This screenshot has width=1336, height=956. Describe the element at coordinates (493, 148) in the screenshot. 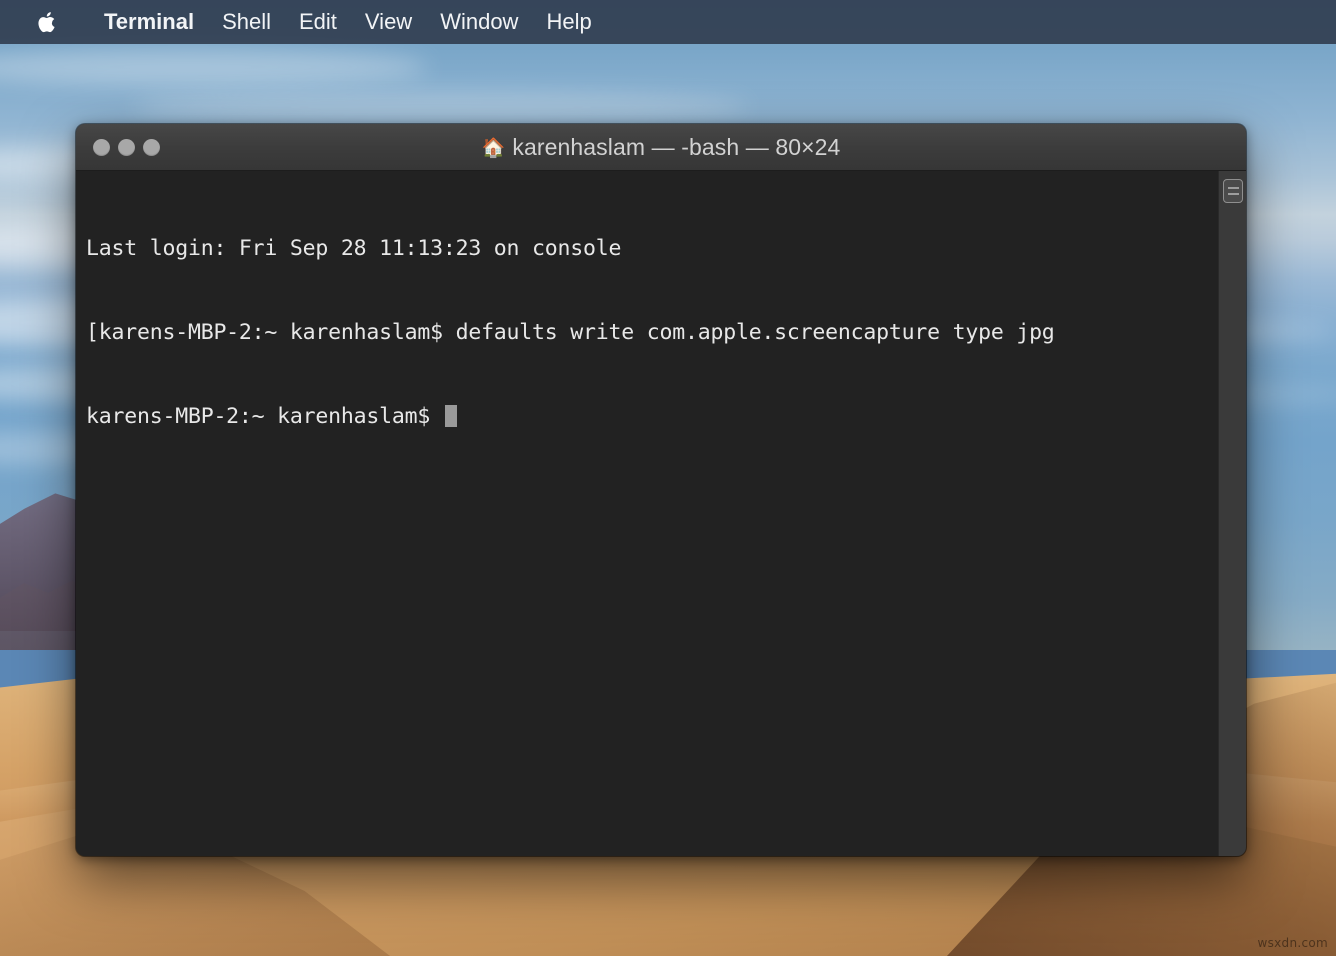

I see `home-folder-icon: 🏠` at that location.